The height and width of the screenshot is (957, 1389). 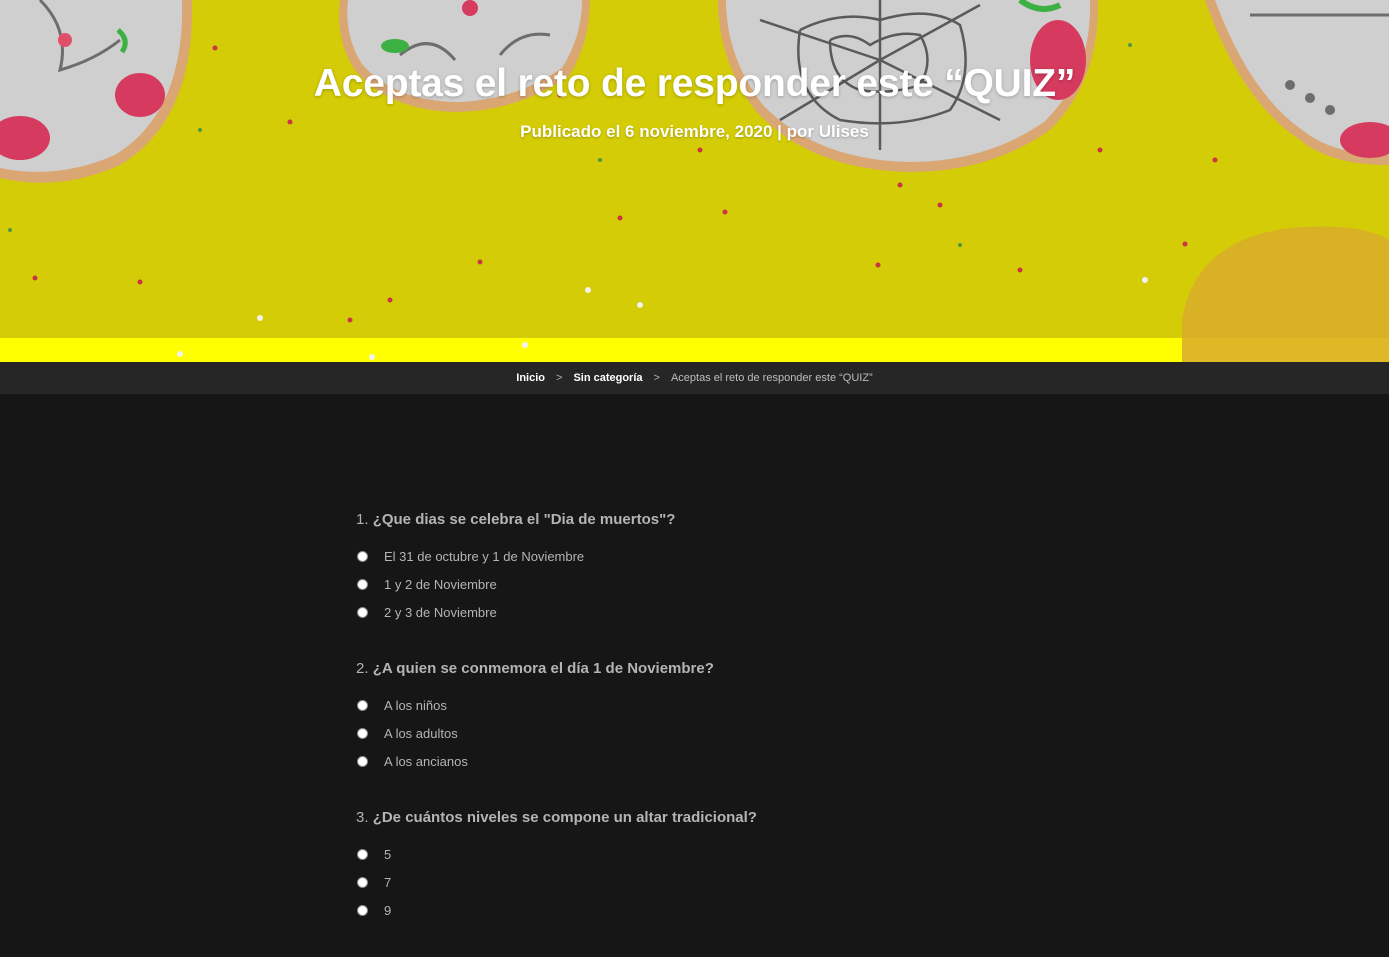 I want to click on post-date-link: 6 noviembre, 2020, so click(x=698, y=131).